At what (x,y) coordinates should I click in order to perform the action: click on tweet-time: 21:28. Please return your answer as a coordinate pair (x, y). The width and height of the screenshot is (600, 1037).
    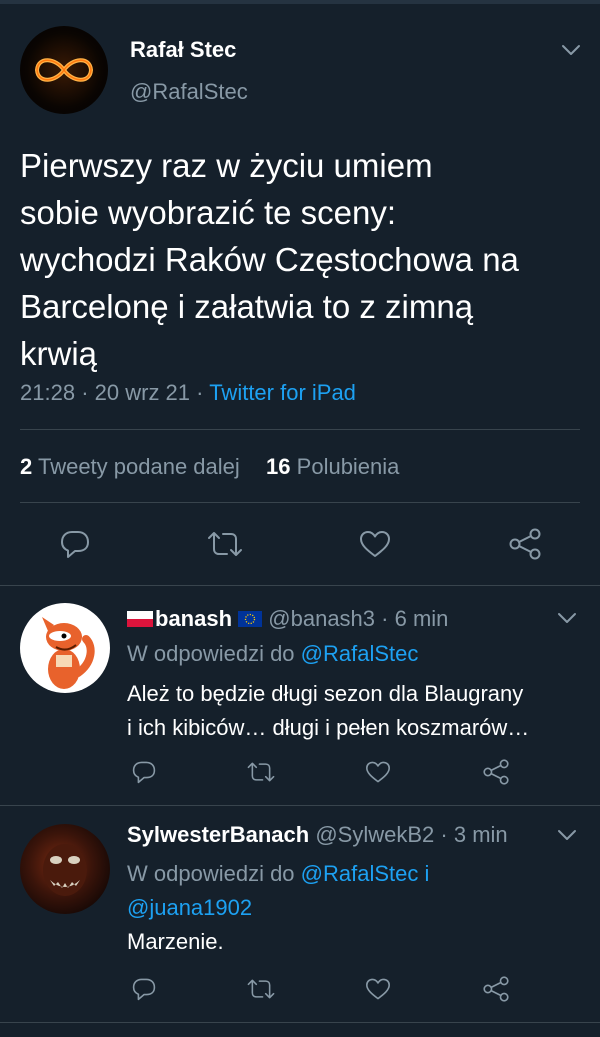
    Looking at the image, I should click on (47, 392).